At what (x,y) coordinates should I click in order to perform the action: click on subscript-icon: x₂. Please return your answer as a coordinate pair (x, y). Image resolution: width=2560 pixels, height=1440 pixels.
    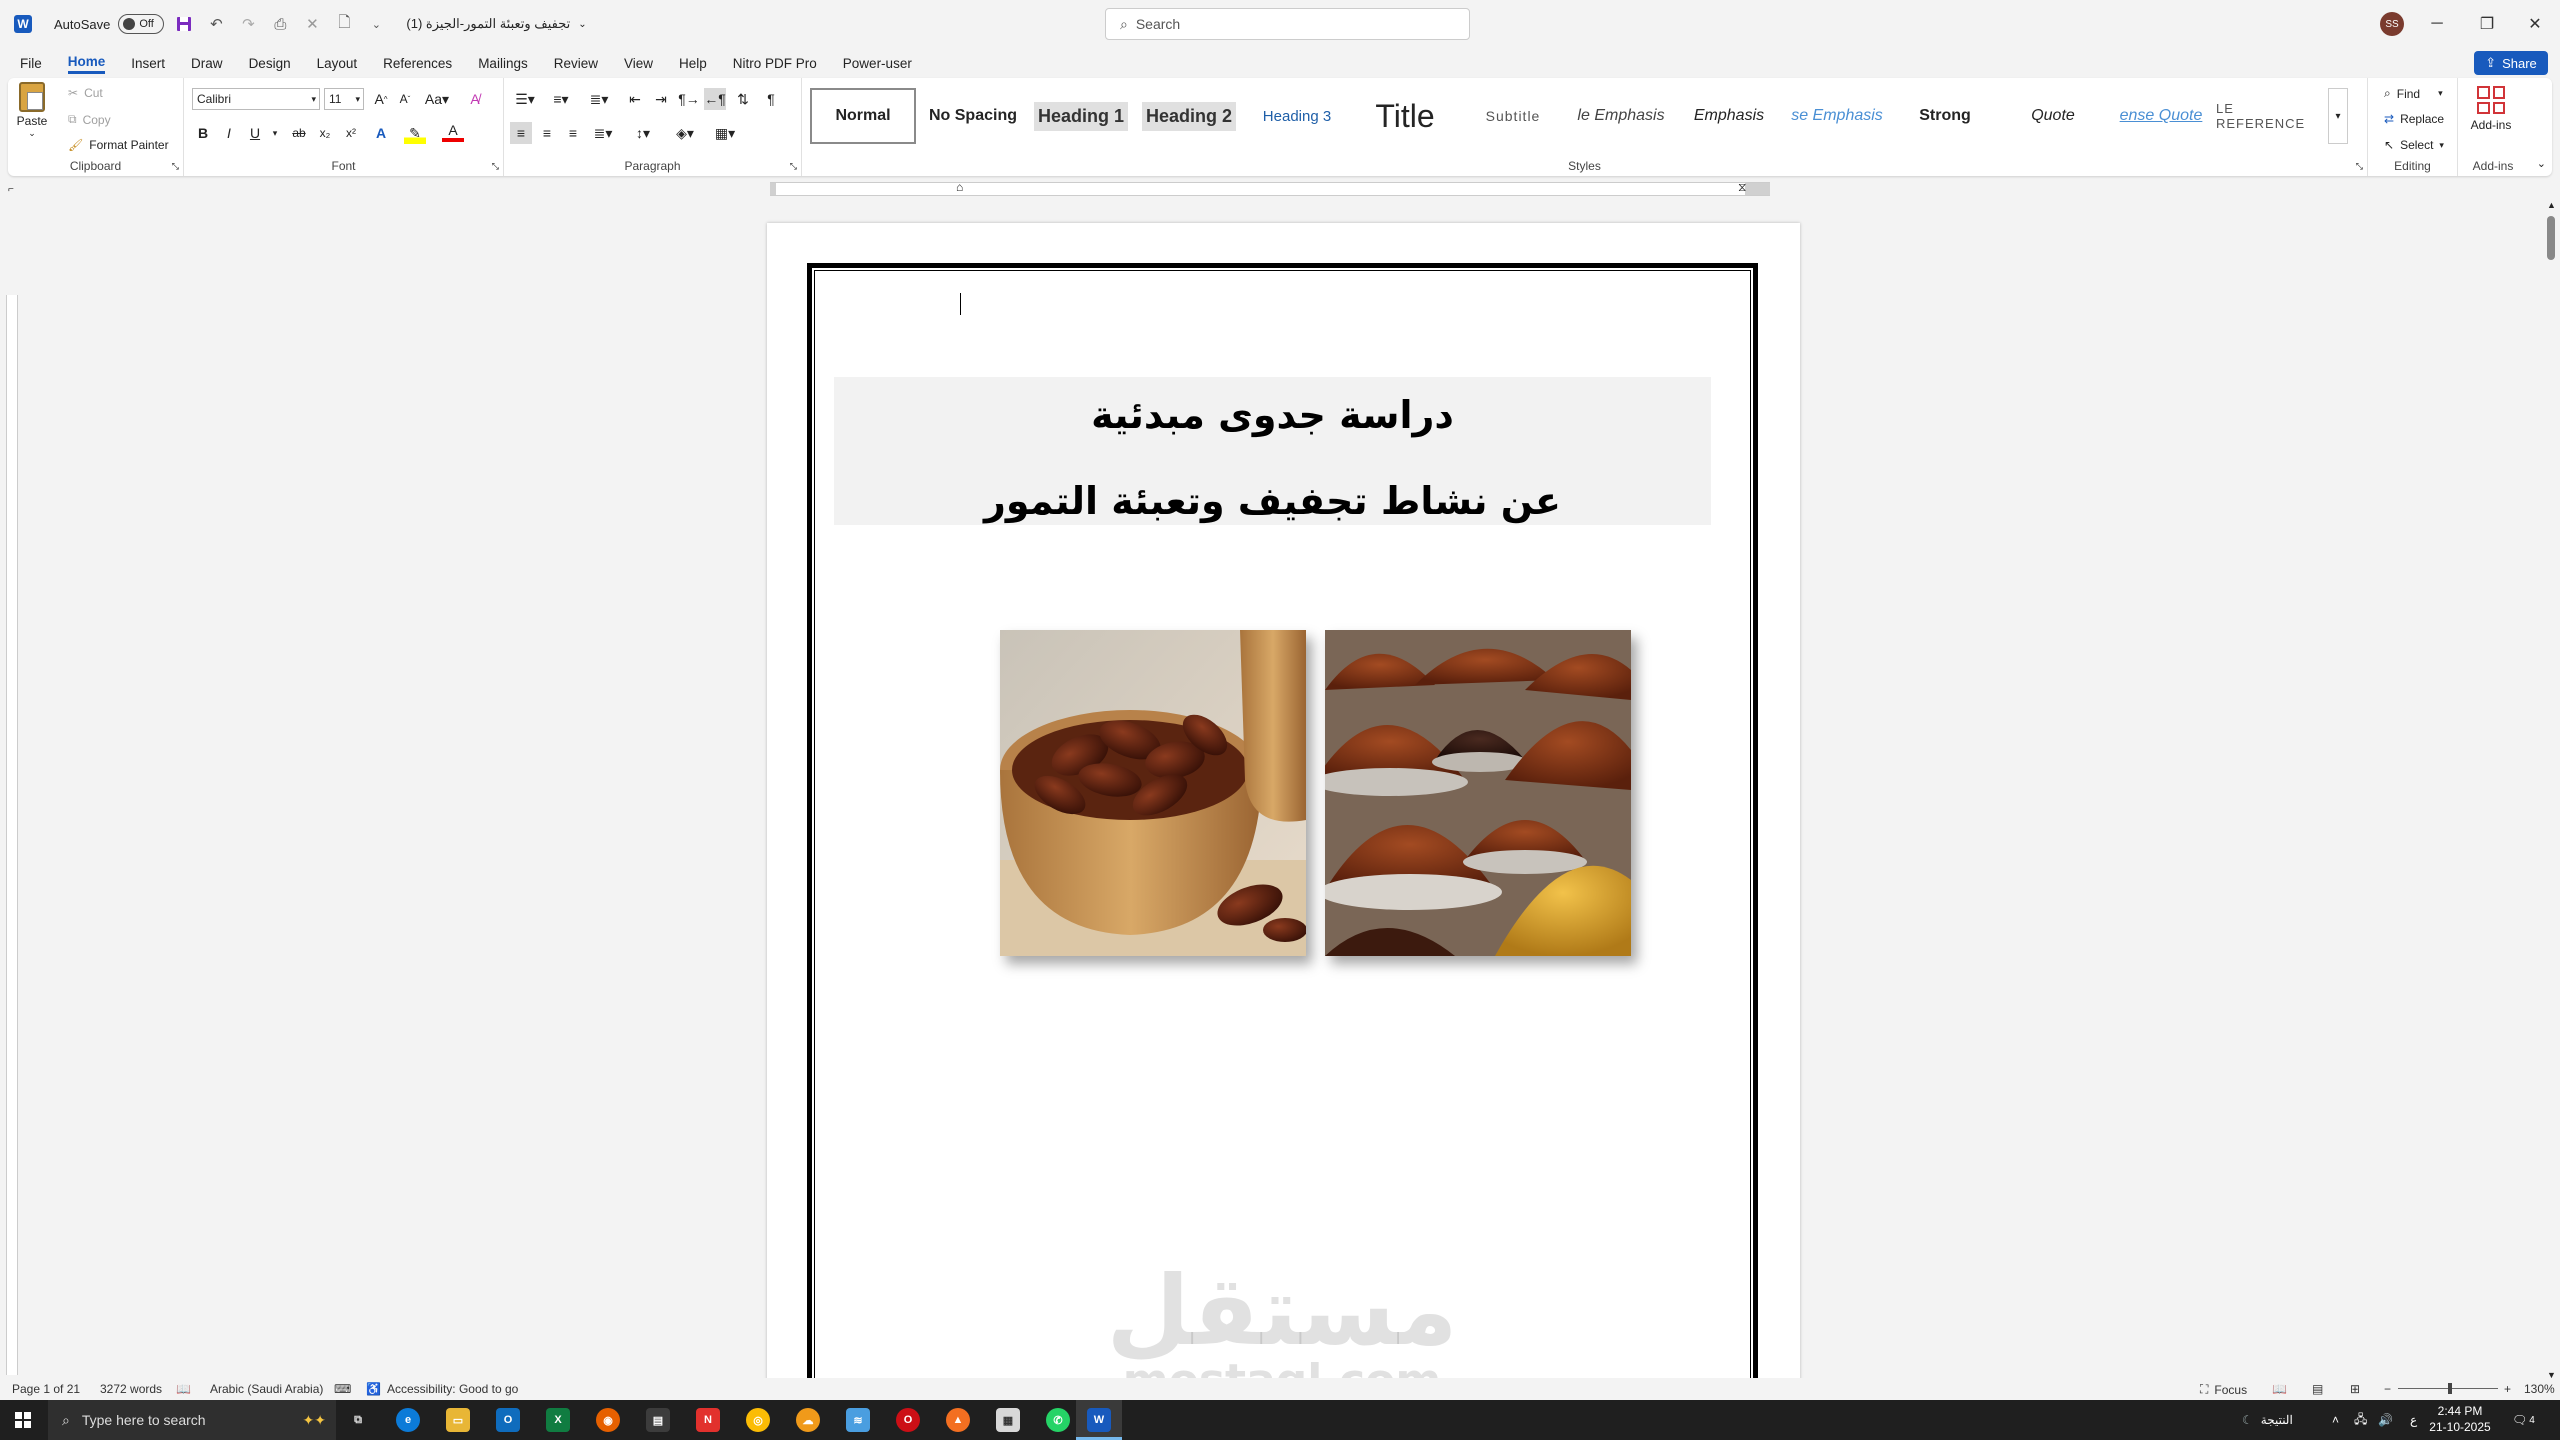
    Looking at the image, I should click on (325, 133).